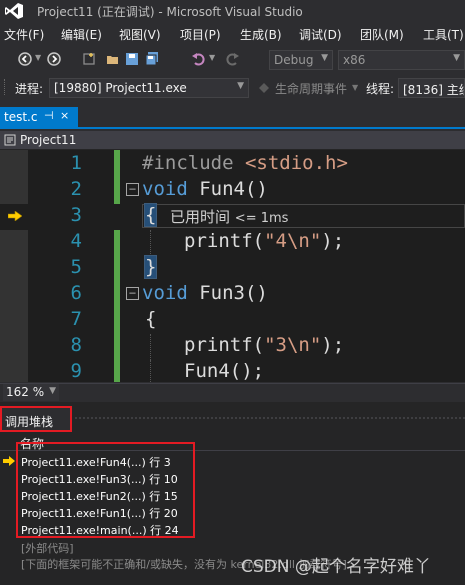 This screenshot has height=585, width=465. What do you see at coordinates (336, 567) in the screenshot?
I see `csdn-watermark: CSDN @起个名字好难丫` at bounding box center [336, 567].